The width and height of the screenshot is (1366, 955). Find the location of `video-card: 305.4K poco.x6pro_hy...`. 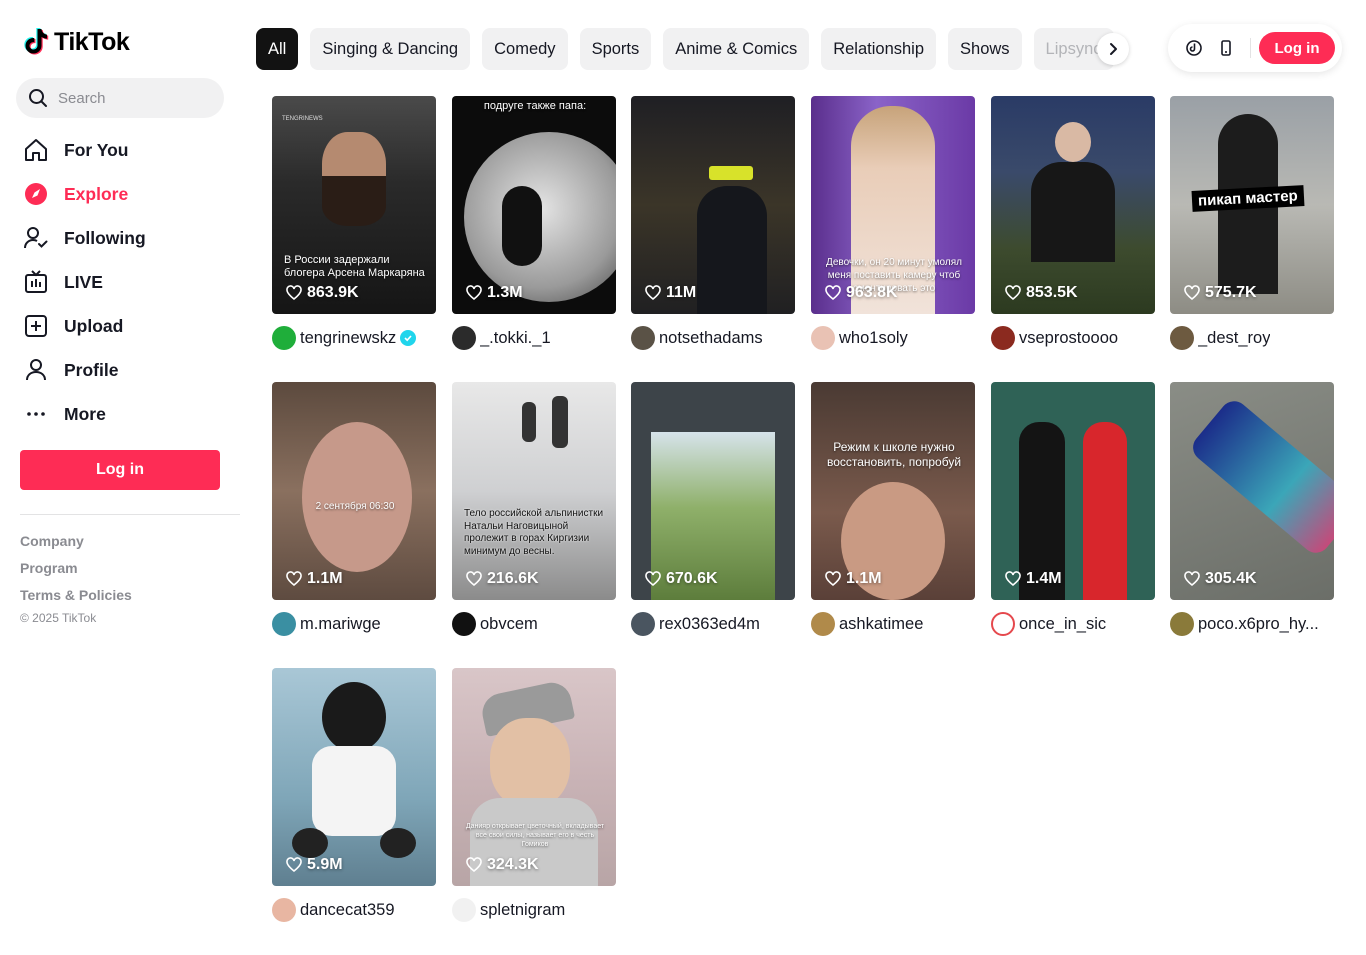

video-card: 305.4K poco.x6pro_hy... is located at coordinates (1252, 509).